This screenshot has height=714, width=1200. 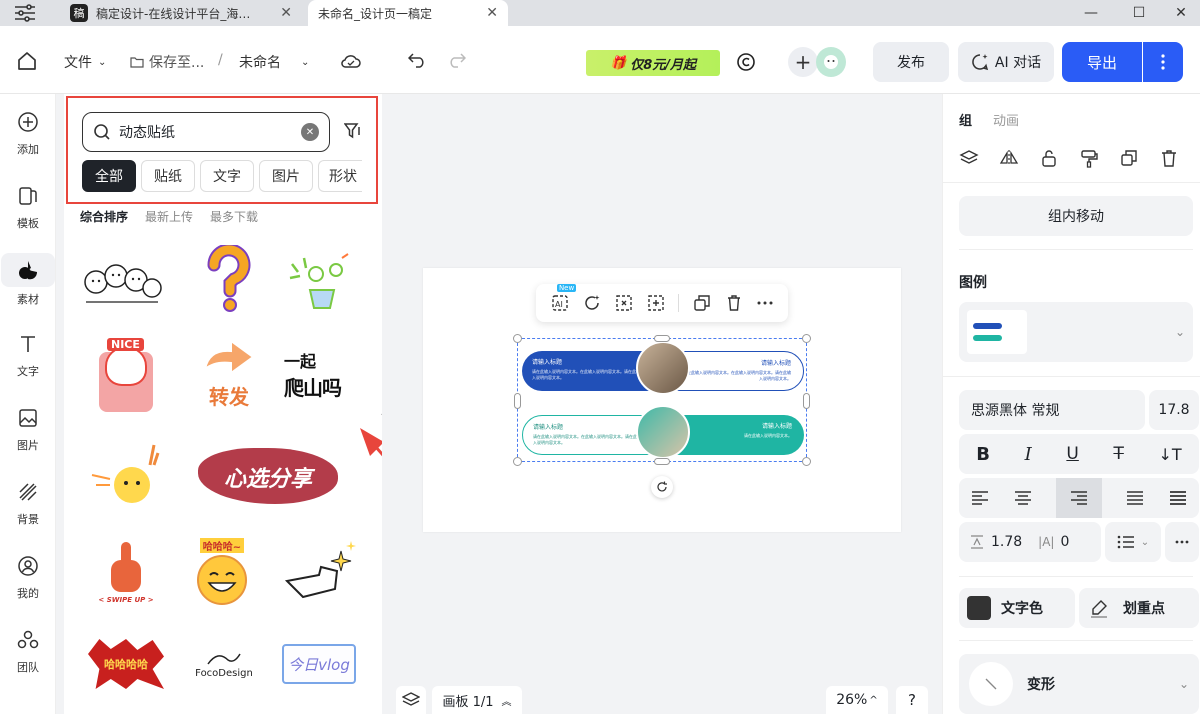 What do you see at coordinates (1118, 454) in the screenshot?
I see `strikethrough-icon: T` at bounding box center [1118, 454].